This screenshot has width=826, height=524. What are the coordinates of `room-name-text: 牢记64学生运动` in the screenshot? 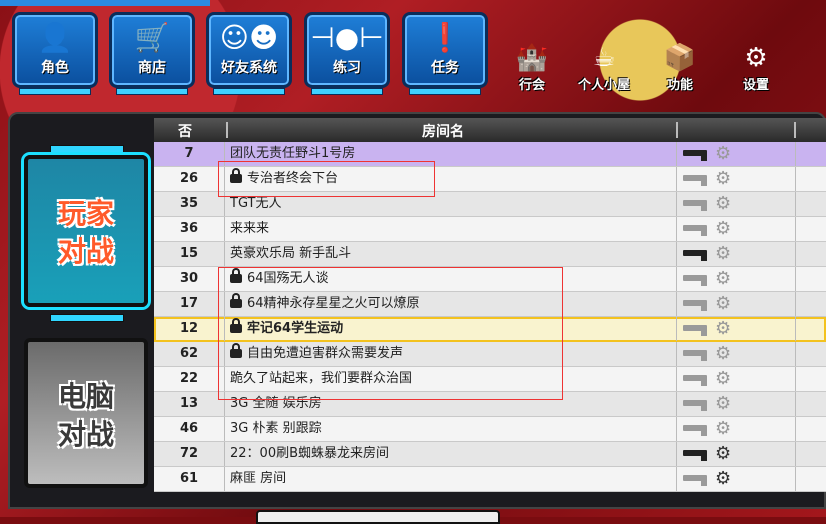 It's located at (295, 328).